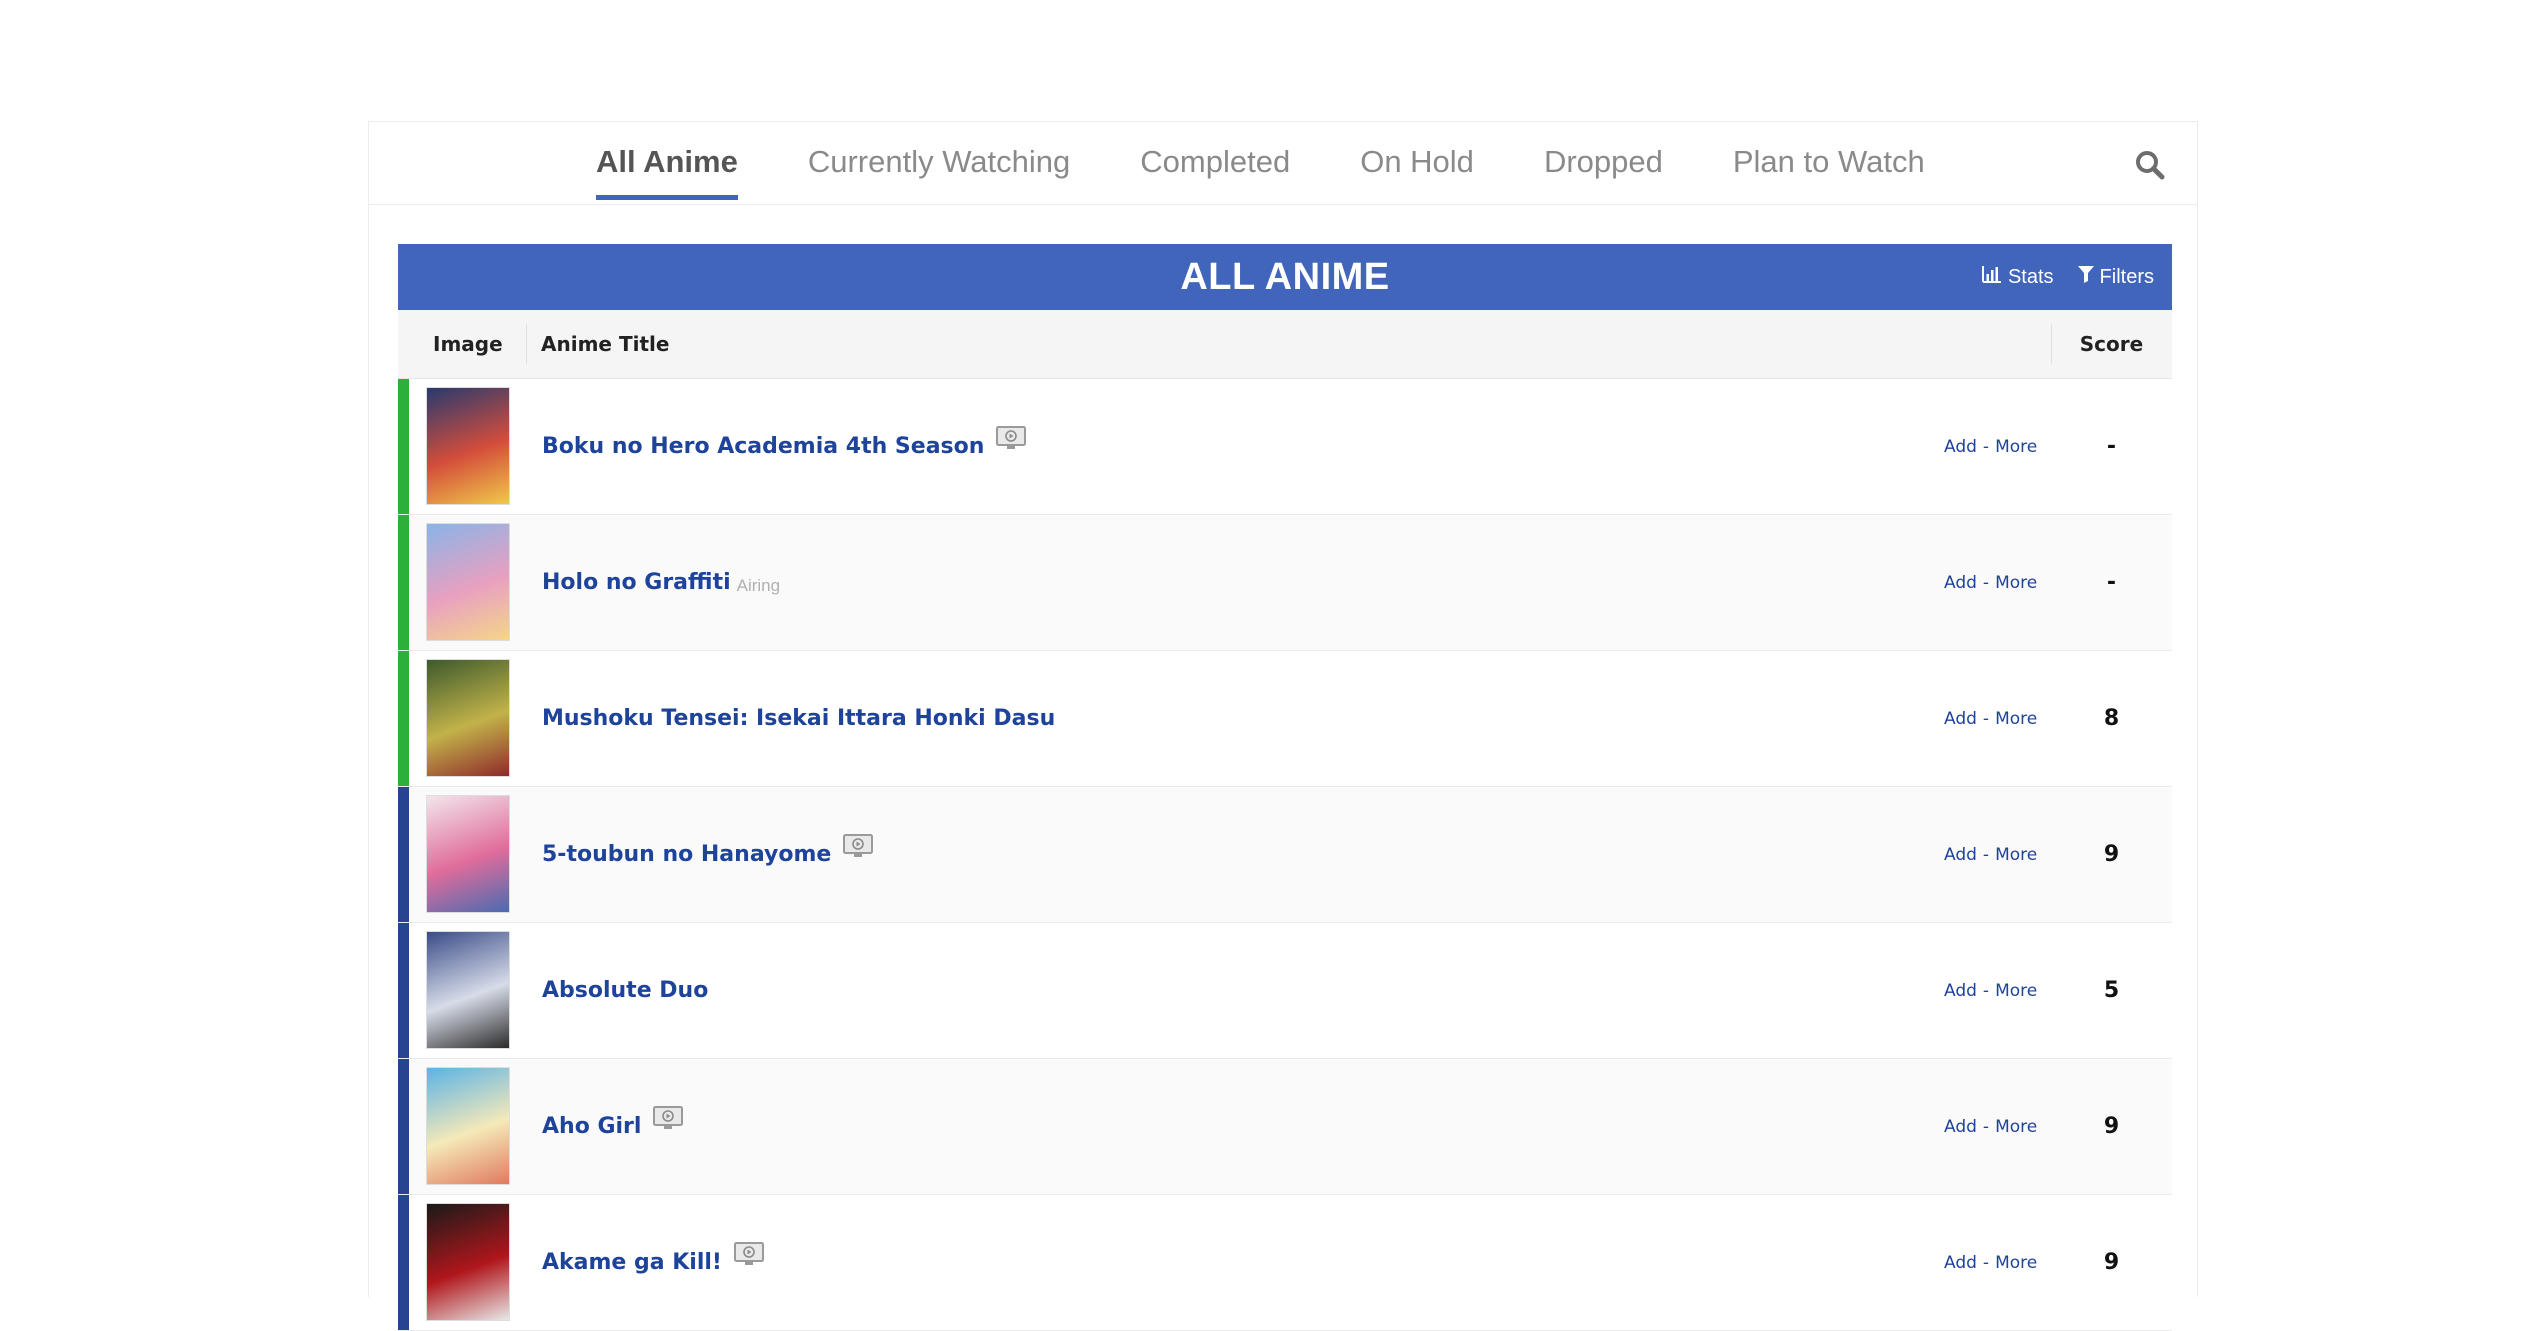 The image size is (2542, 1331). I want to click on table-row: 5-toubun no Hanayome Add - More 9, so click(1285, 855).